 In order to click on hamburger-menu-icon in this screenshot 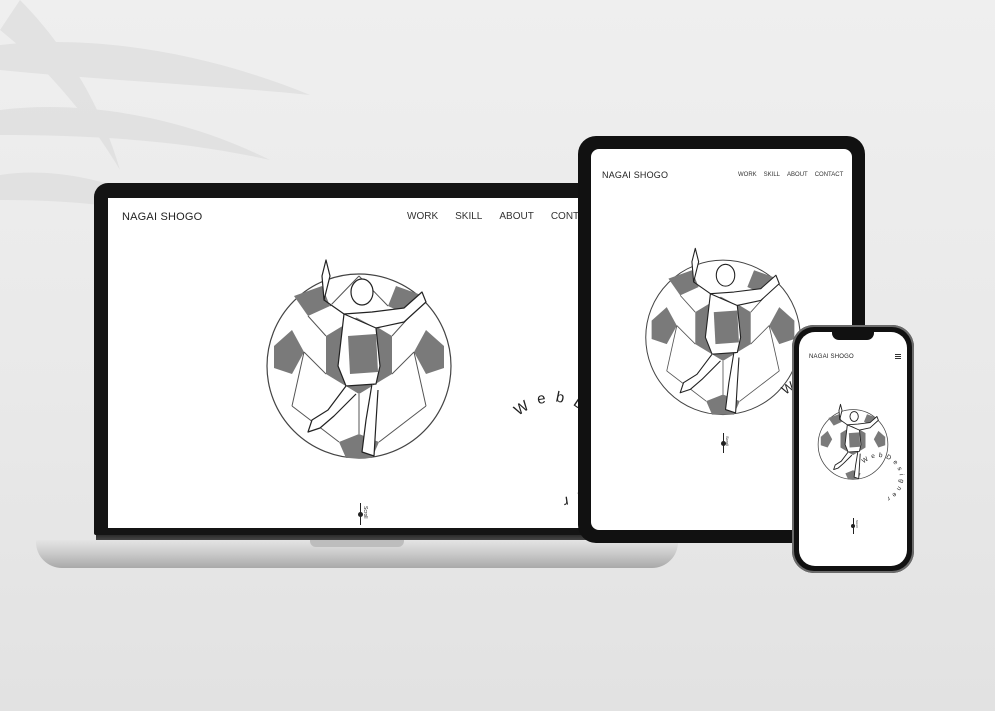, I will do `click(898, 356)`.